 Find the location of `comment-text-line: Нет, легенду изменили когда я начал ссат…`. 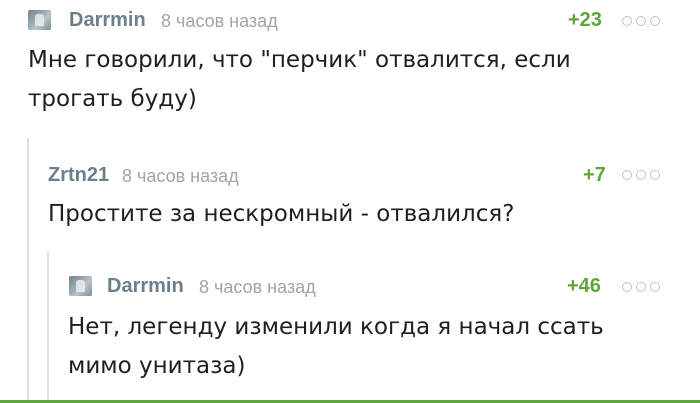

comment-text-line: Нет, легенду изменили когда я начал ссат… is located at coordinates (336, 327).